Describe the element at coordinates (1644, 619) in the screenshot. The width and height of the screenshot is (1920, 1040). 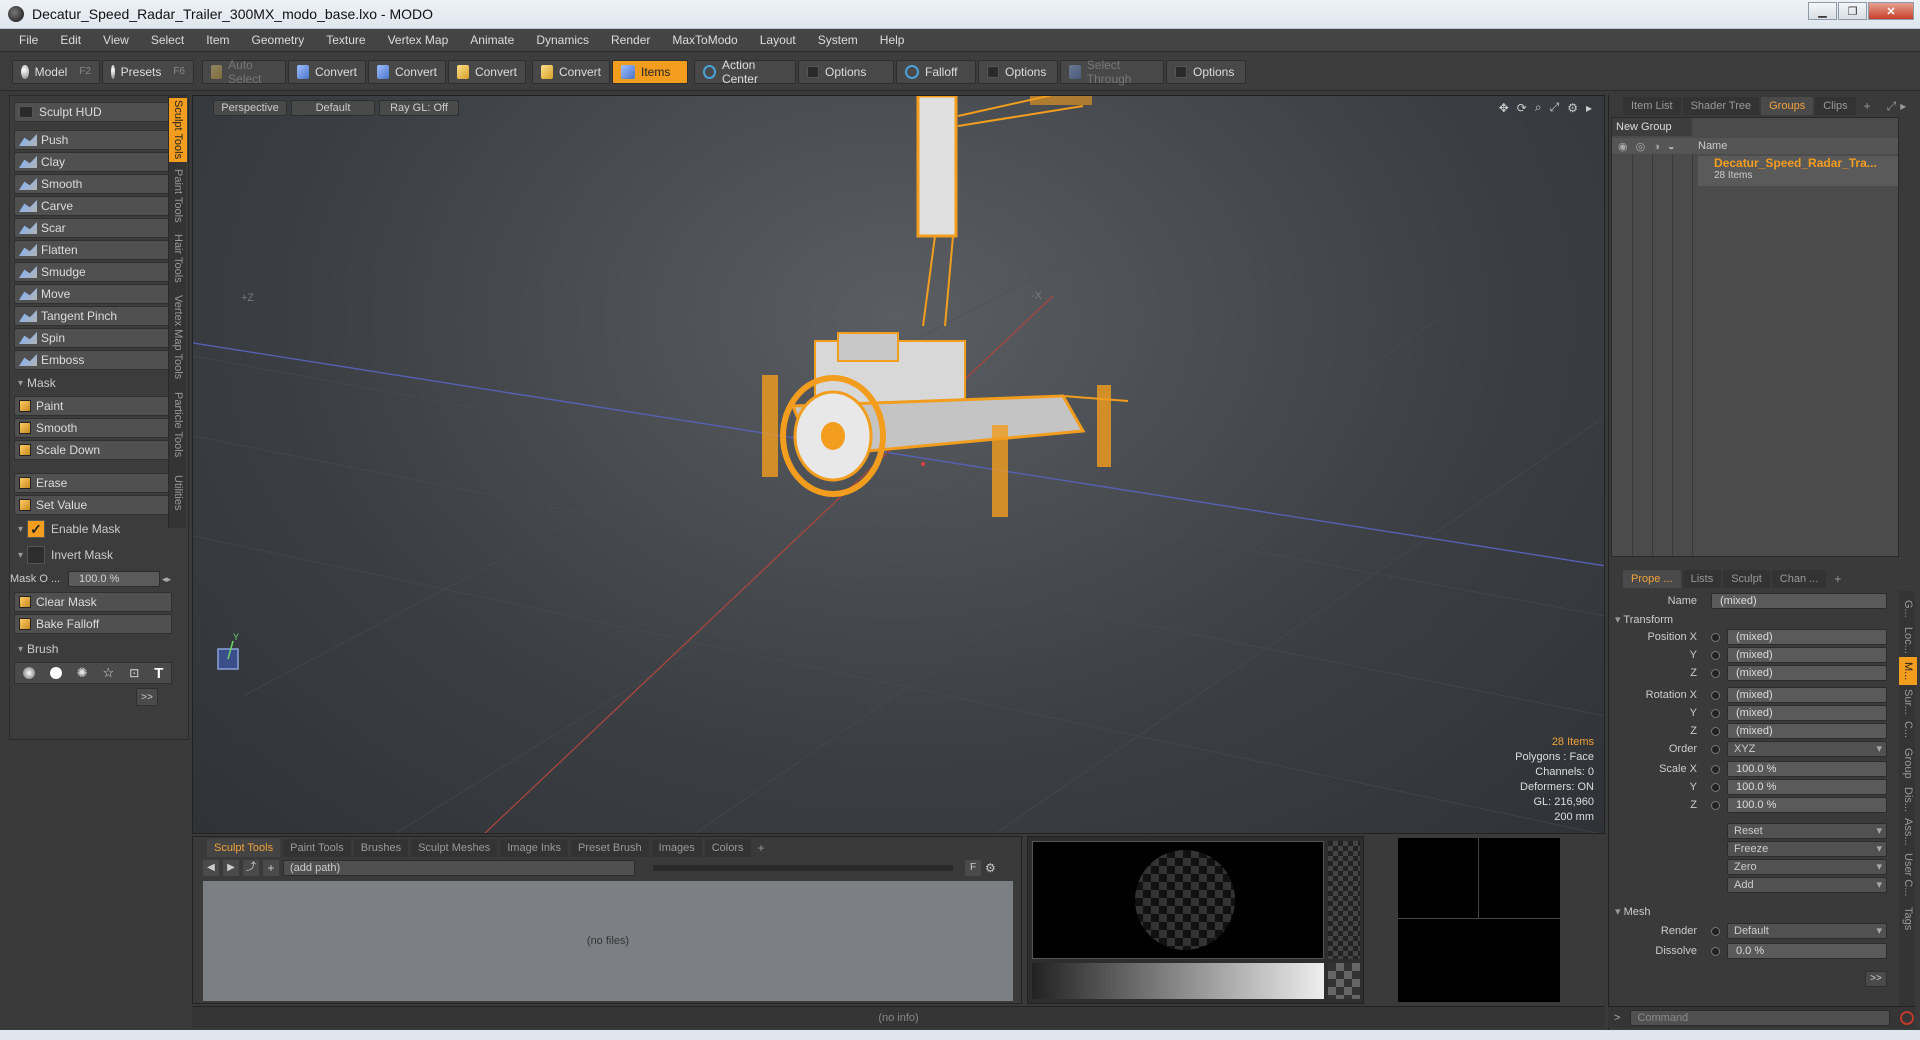
I see `transform-section: Transform` at that location.